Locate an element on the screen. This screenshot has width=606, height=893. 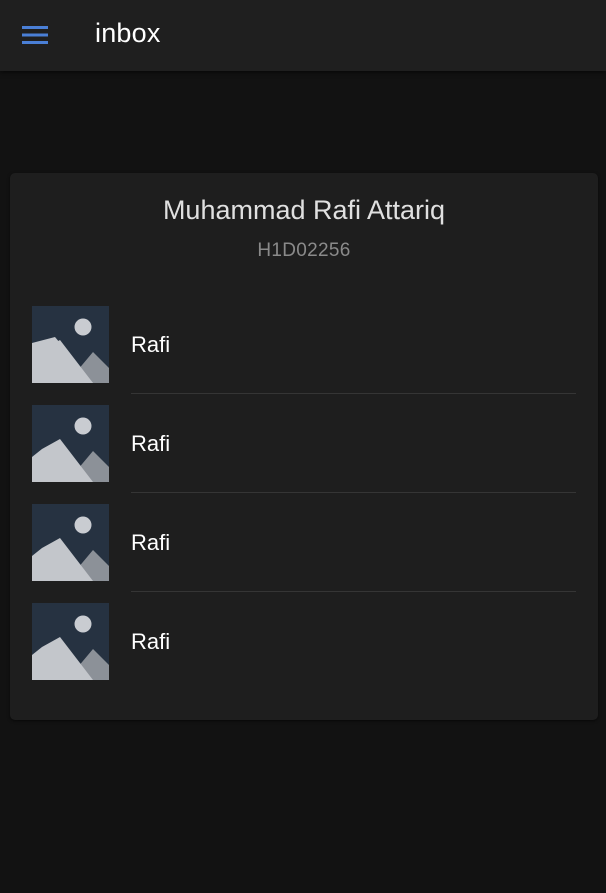
hamburger-menu-icon is located at coordinates (35, 35).